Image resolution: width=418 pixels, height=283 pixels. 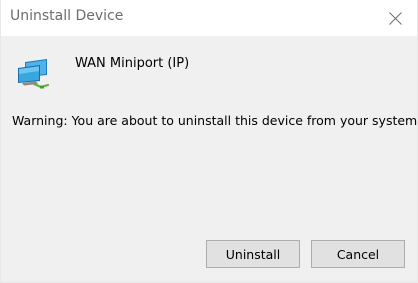 What do you see at coordinates (67, 16) in the screenshot?
I see `dialog-title: Uninstall Device` at bounding box center [67, 16].